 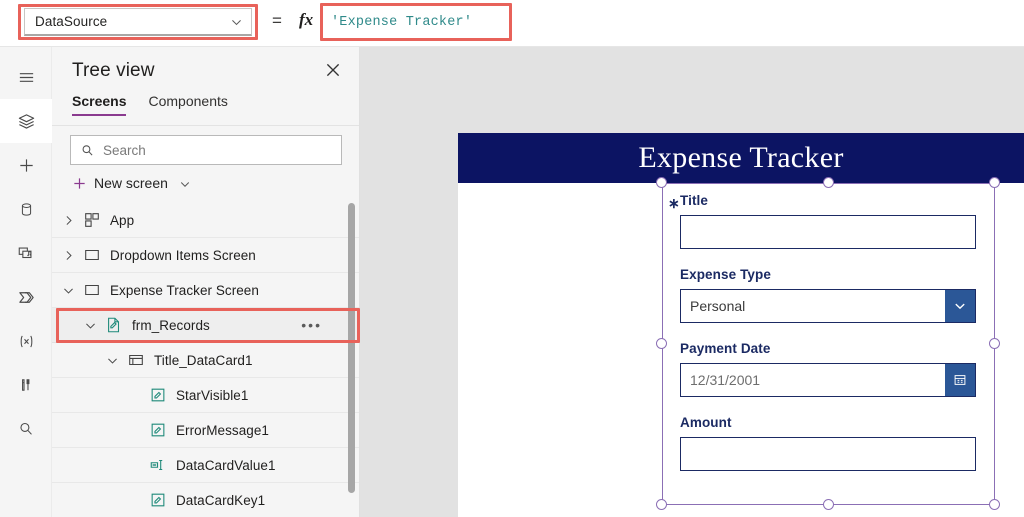 I want to click on search-input: Search, so click(x=206, y=150).